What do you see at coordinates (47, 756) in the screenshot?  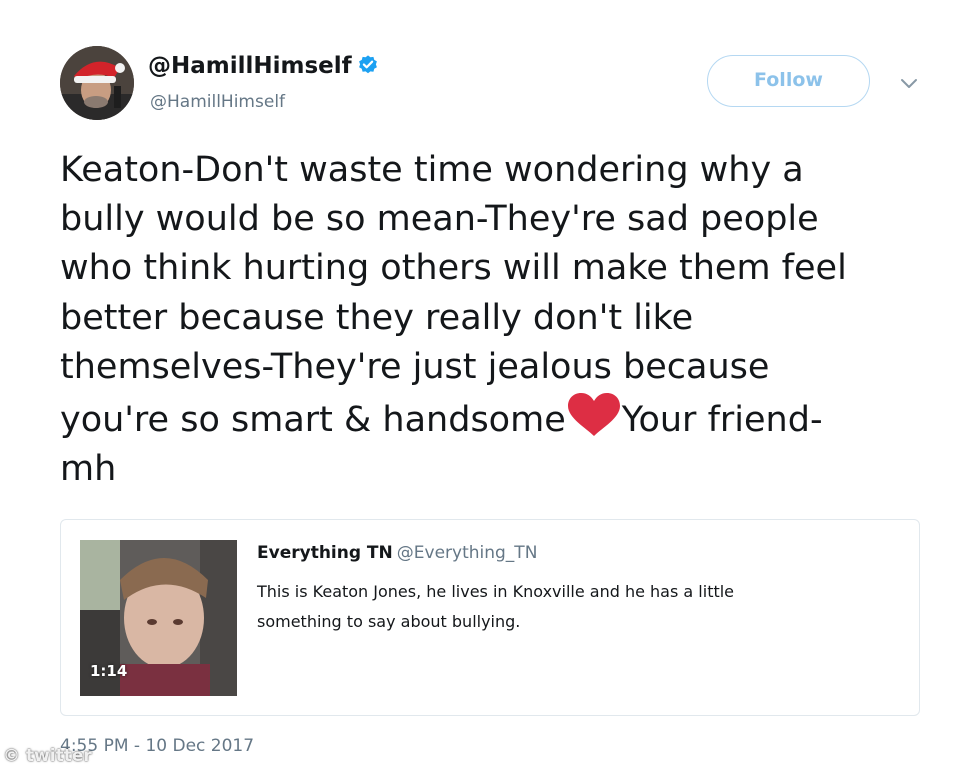 I see `twitter-watermark: © twitter` at bounding box center [47, 756].